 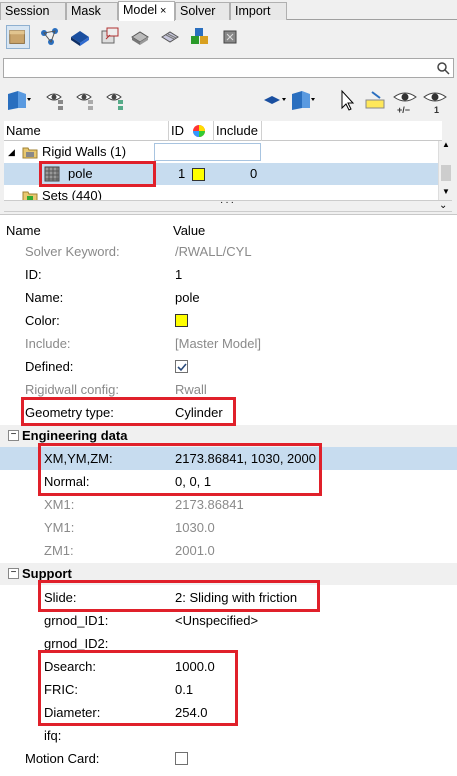 What do you see at coordinates (33, 274) in the screenshot?
I see `field-name: ID:` at bounding box center [33, 274].